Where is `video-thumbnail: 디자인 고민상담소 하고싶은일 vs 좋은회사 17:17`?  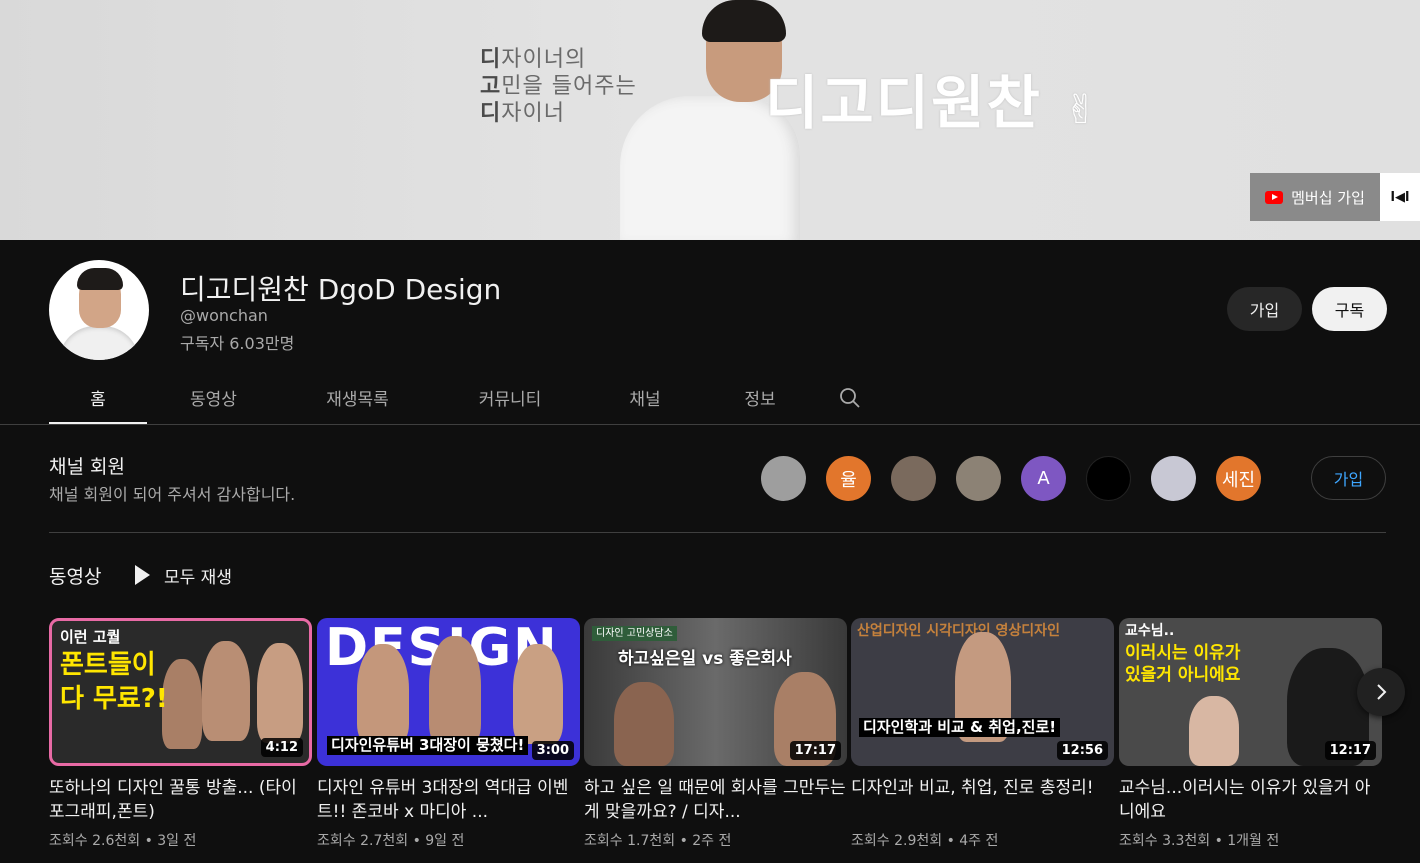 video-thumbnail: 디자인 고민상담소 하고싶은일 vs 좋은회사 17:17 is located at coordinates (715, 692).